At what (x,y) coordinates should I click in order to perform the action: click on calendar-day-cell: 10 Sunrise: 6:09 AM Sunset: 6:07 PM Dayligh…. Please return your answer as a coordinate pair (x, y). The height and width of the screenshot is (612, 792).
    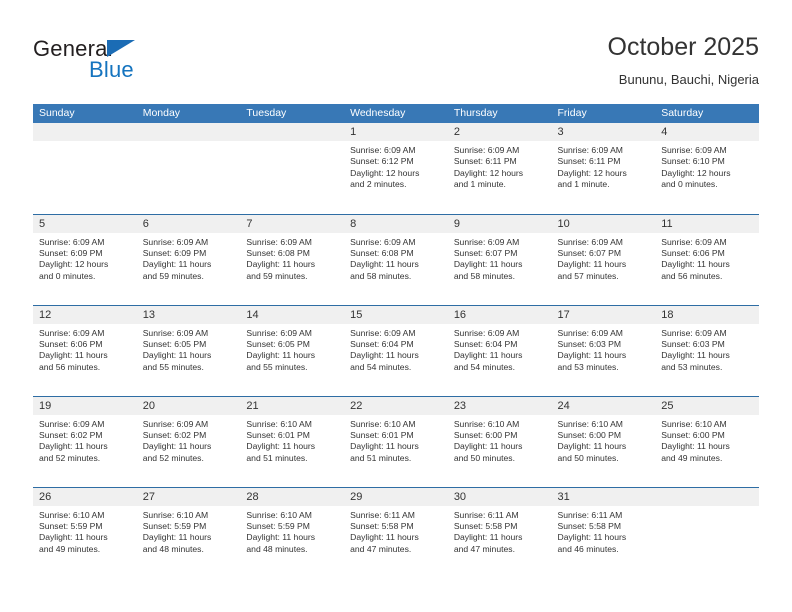
    Looking at the image, I should click on (603, 259).